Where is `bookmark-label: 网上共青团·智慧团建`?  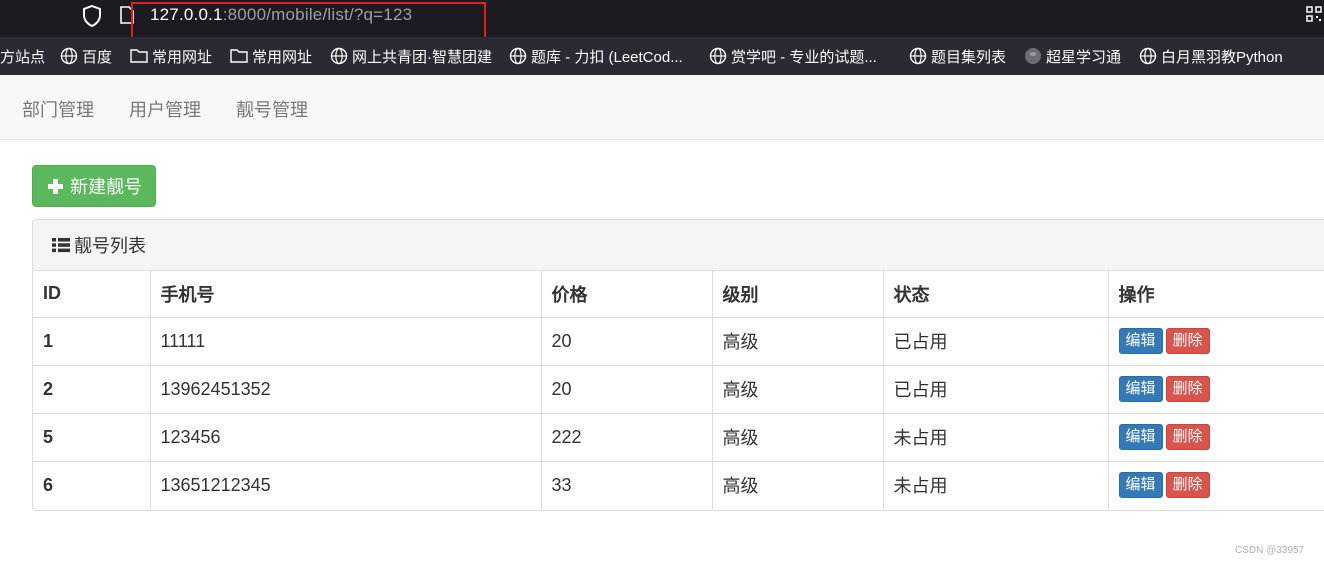
bookmark-label: 网上共青团·智慧团建 is located at coordinates (422, 57).